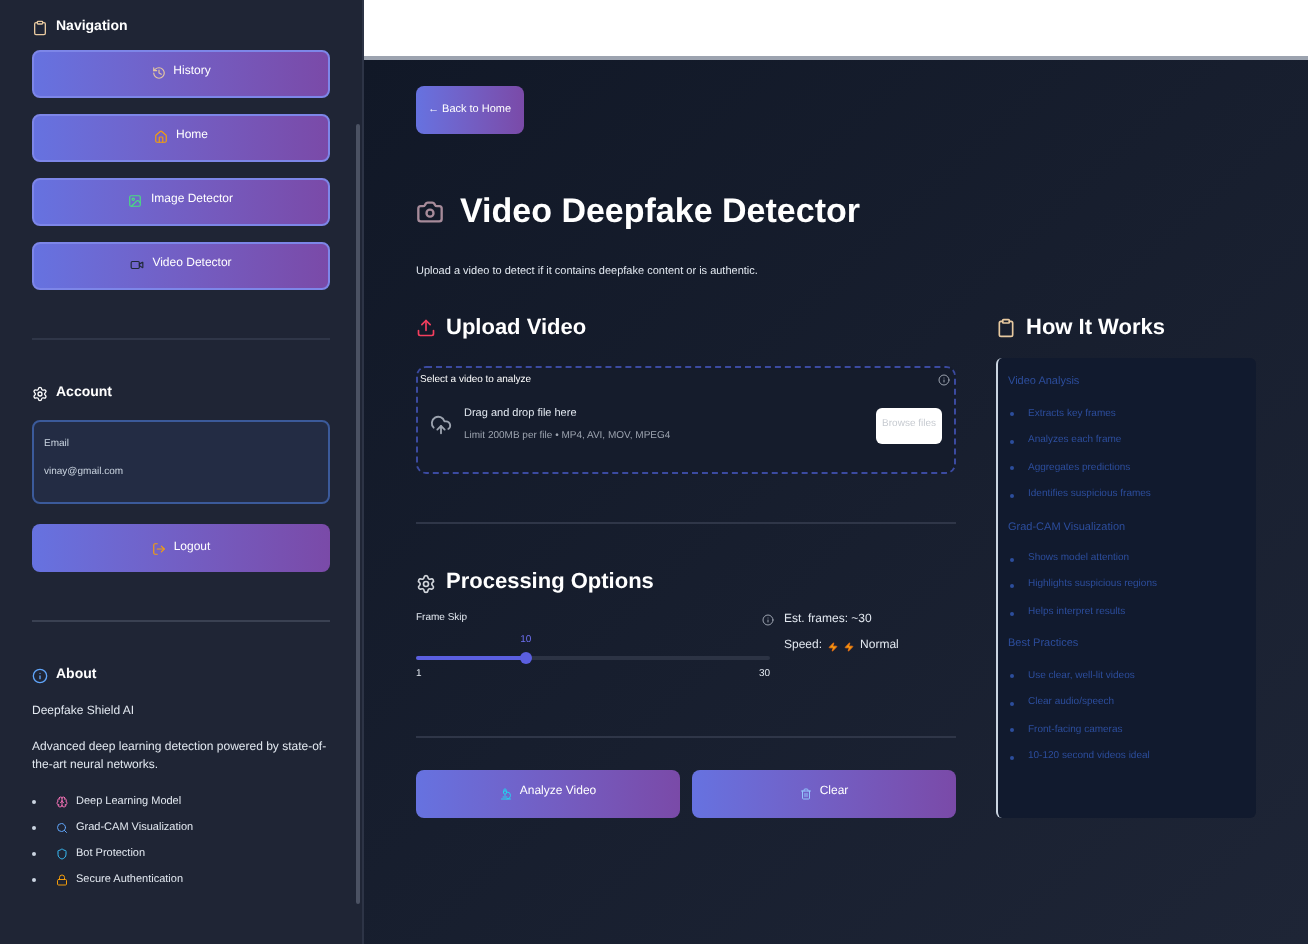  What do you see at coordinates (805, 793) in the screenshot?
I see `trash-icon` at bounding box center [805, 793].